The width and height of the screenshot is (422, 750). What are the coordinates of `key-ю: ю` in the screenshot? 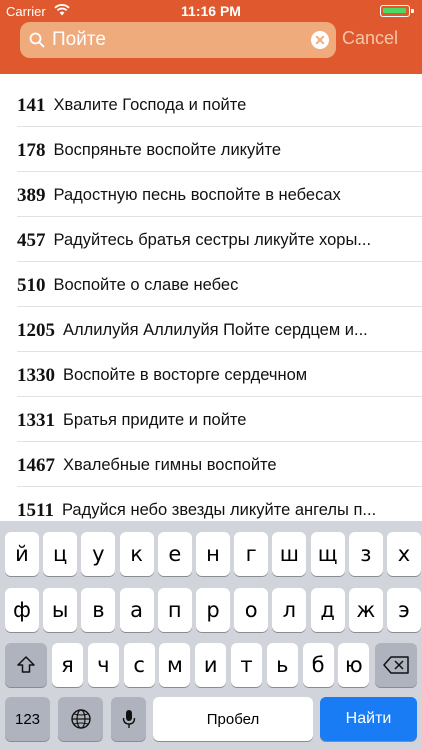 It's located at (354, 665).